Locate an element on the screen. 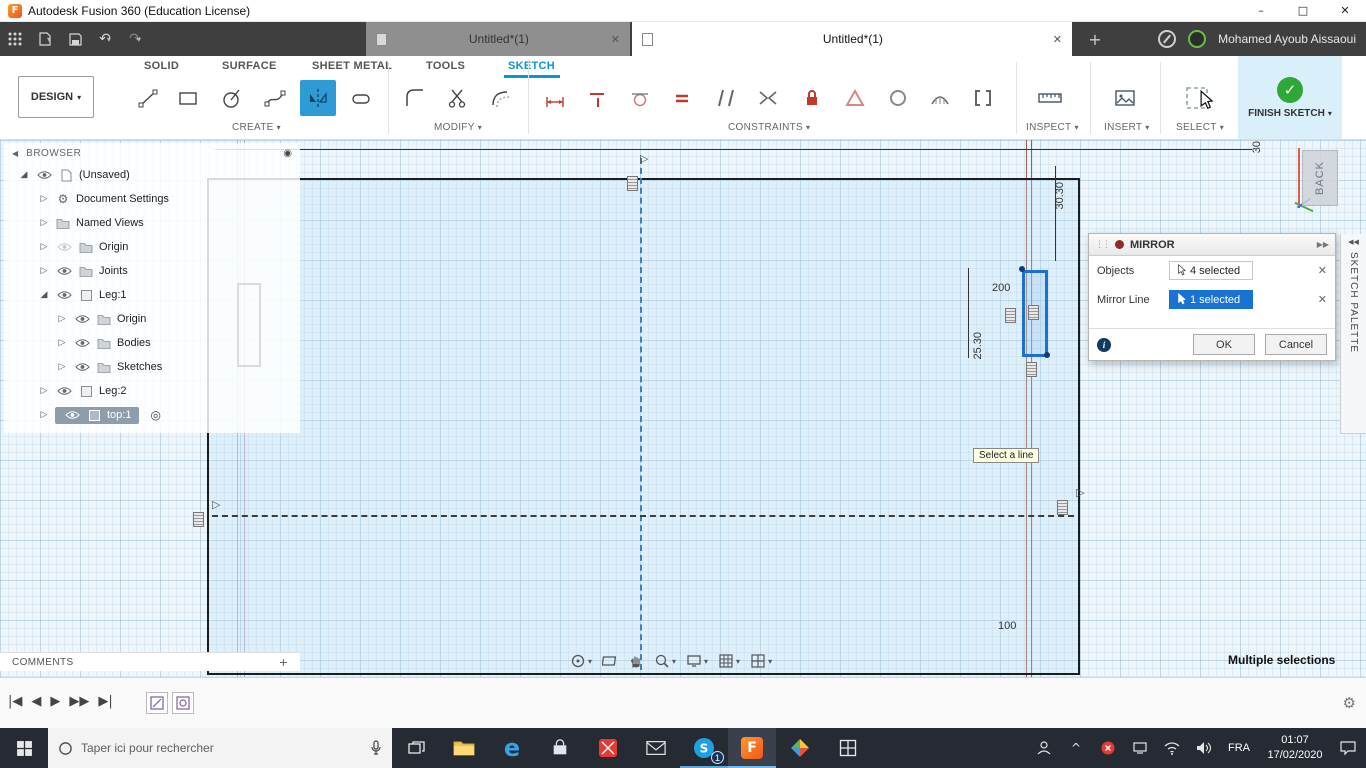  network-icon is located at coordinates (1140, 748).